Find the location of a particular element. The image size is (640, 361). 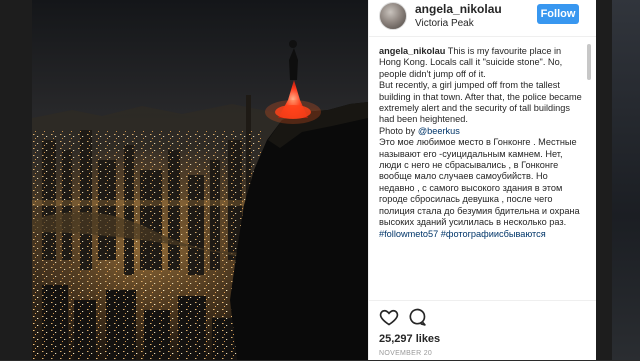

post-header: angela_nikolau Victoria Peak Follow is located at coordinates (482, 18).